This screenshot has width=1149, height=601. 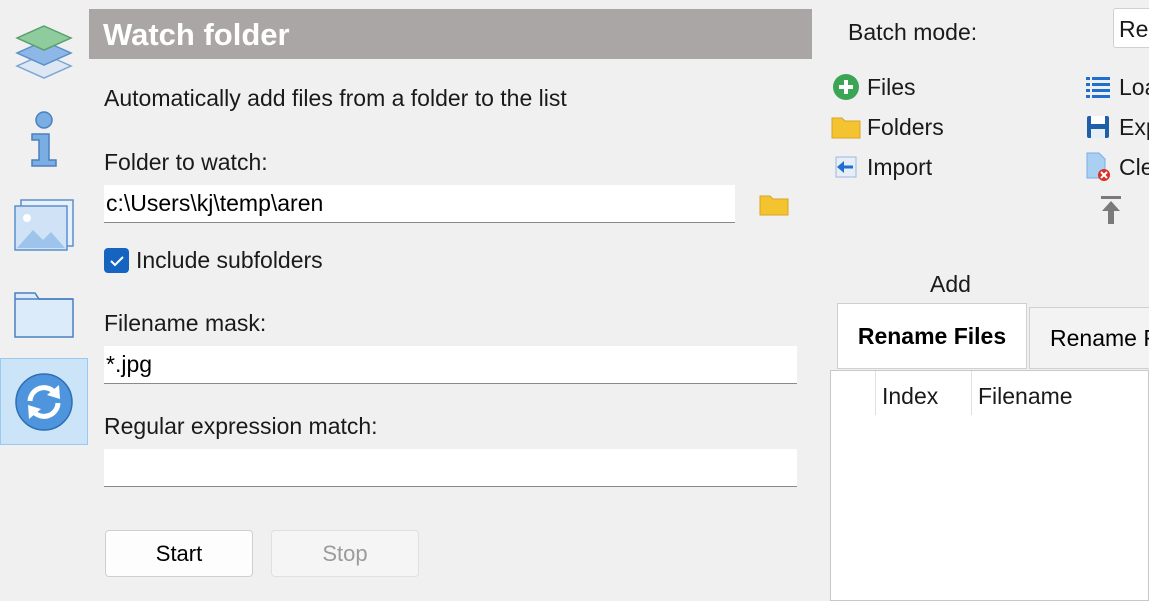 What do you see at coordinates (1025, 396) in the screenshot?
I see `column-header-filename: Filename` at bounding box center [1025, 396].